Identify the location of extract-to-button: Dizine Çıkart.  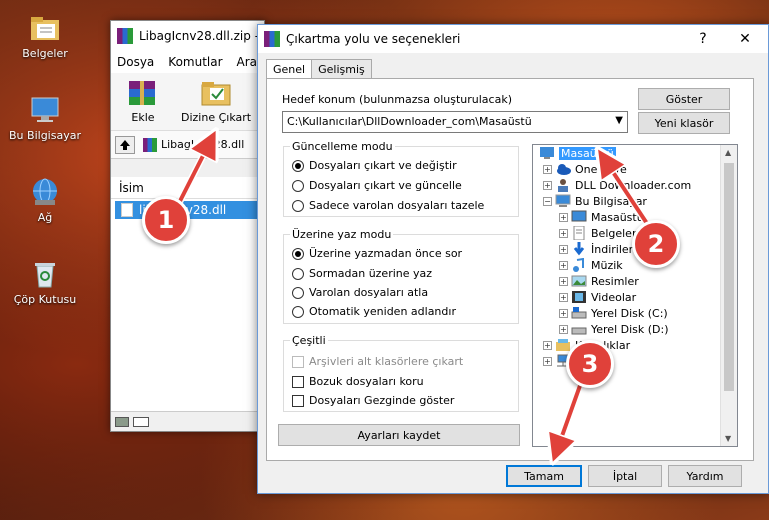
(216, 100).